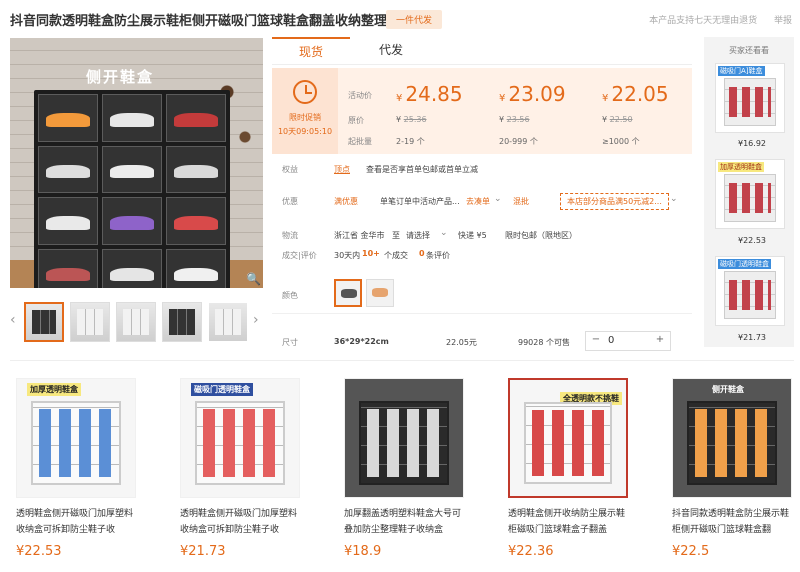 The height and width of the screenshot is (572, 800). Describe the element at coordinates (253, 279) in the screenshot. I see `zoom-icon: 🔍` at that location.